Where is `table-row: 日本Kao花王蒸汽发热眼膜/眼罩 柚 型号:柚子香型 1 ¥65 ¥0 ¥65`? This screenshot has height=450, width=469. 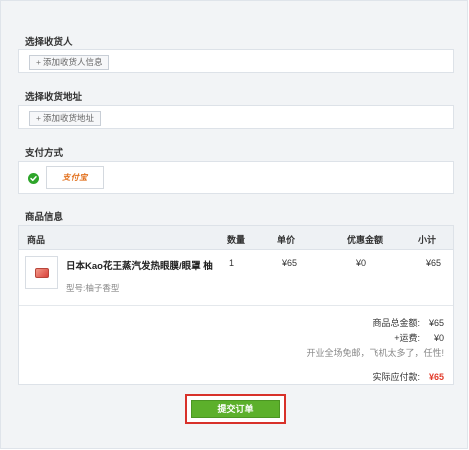 table-row: 日本Kao花王蒸汽发热眼膜/眼罩 柚 型号:柚子香型 1 ¥65 ¥0 ¥65 is located at coordinates (236, 278).